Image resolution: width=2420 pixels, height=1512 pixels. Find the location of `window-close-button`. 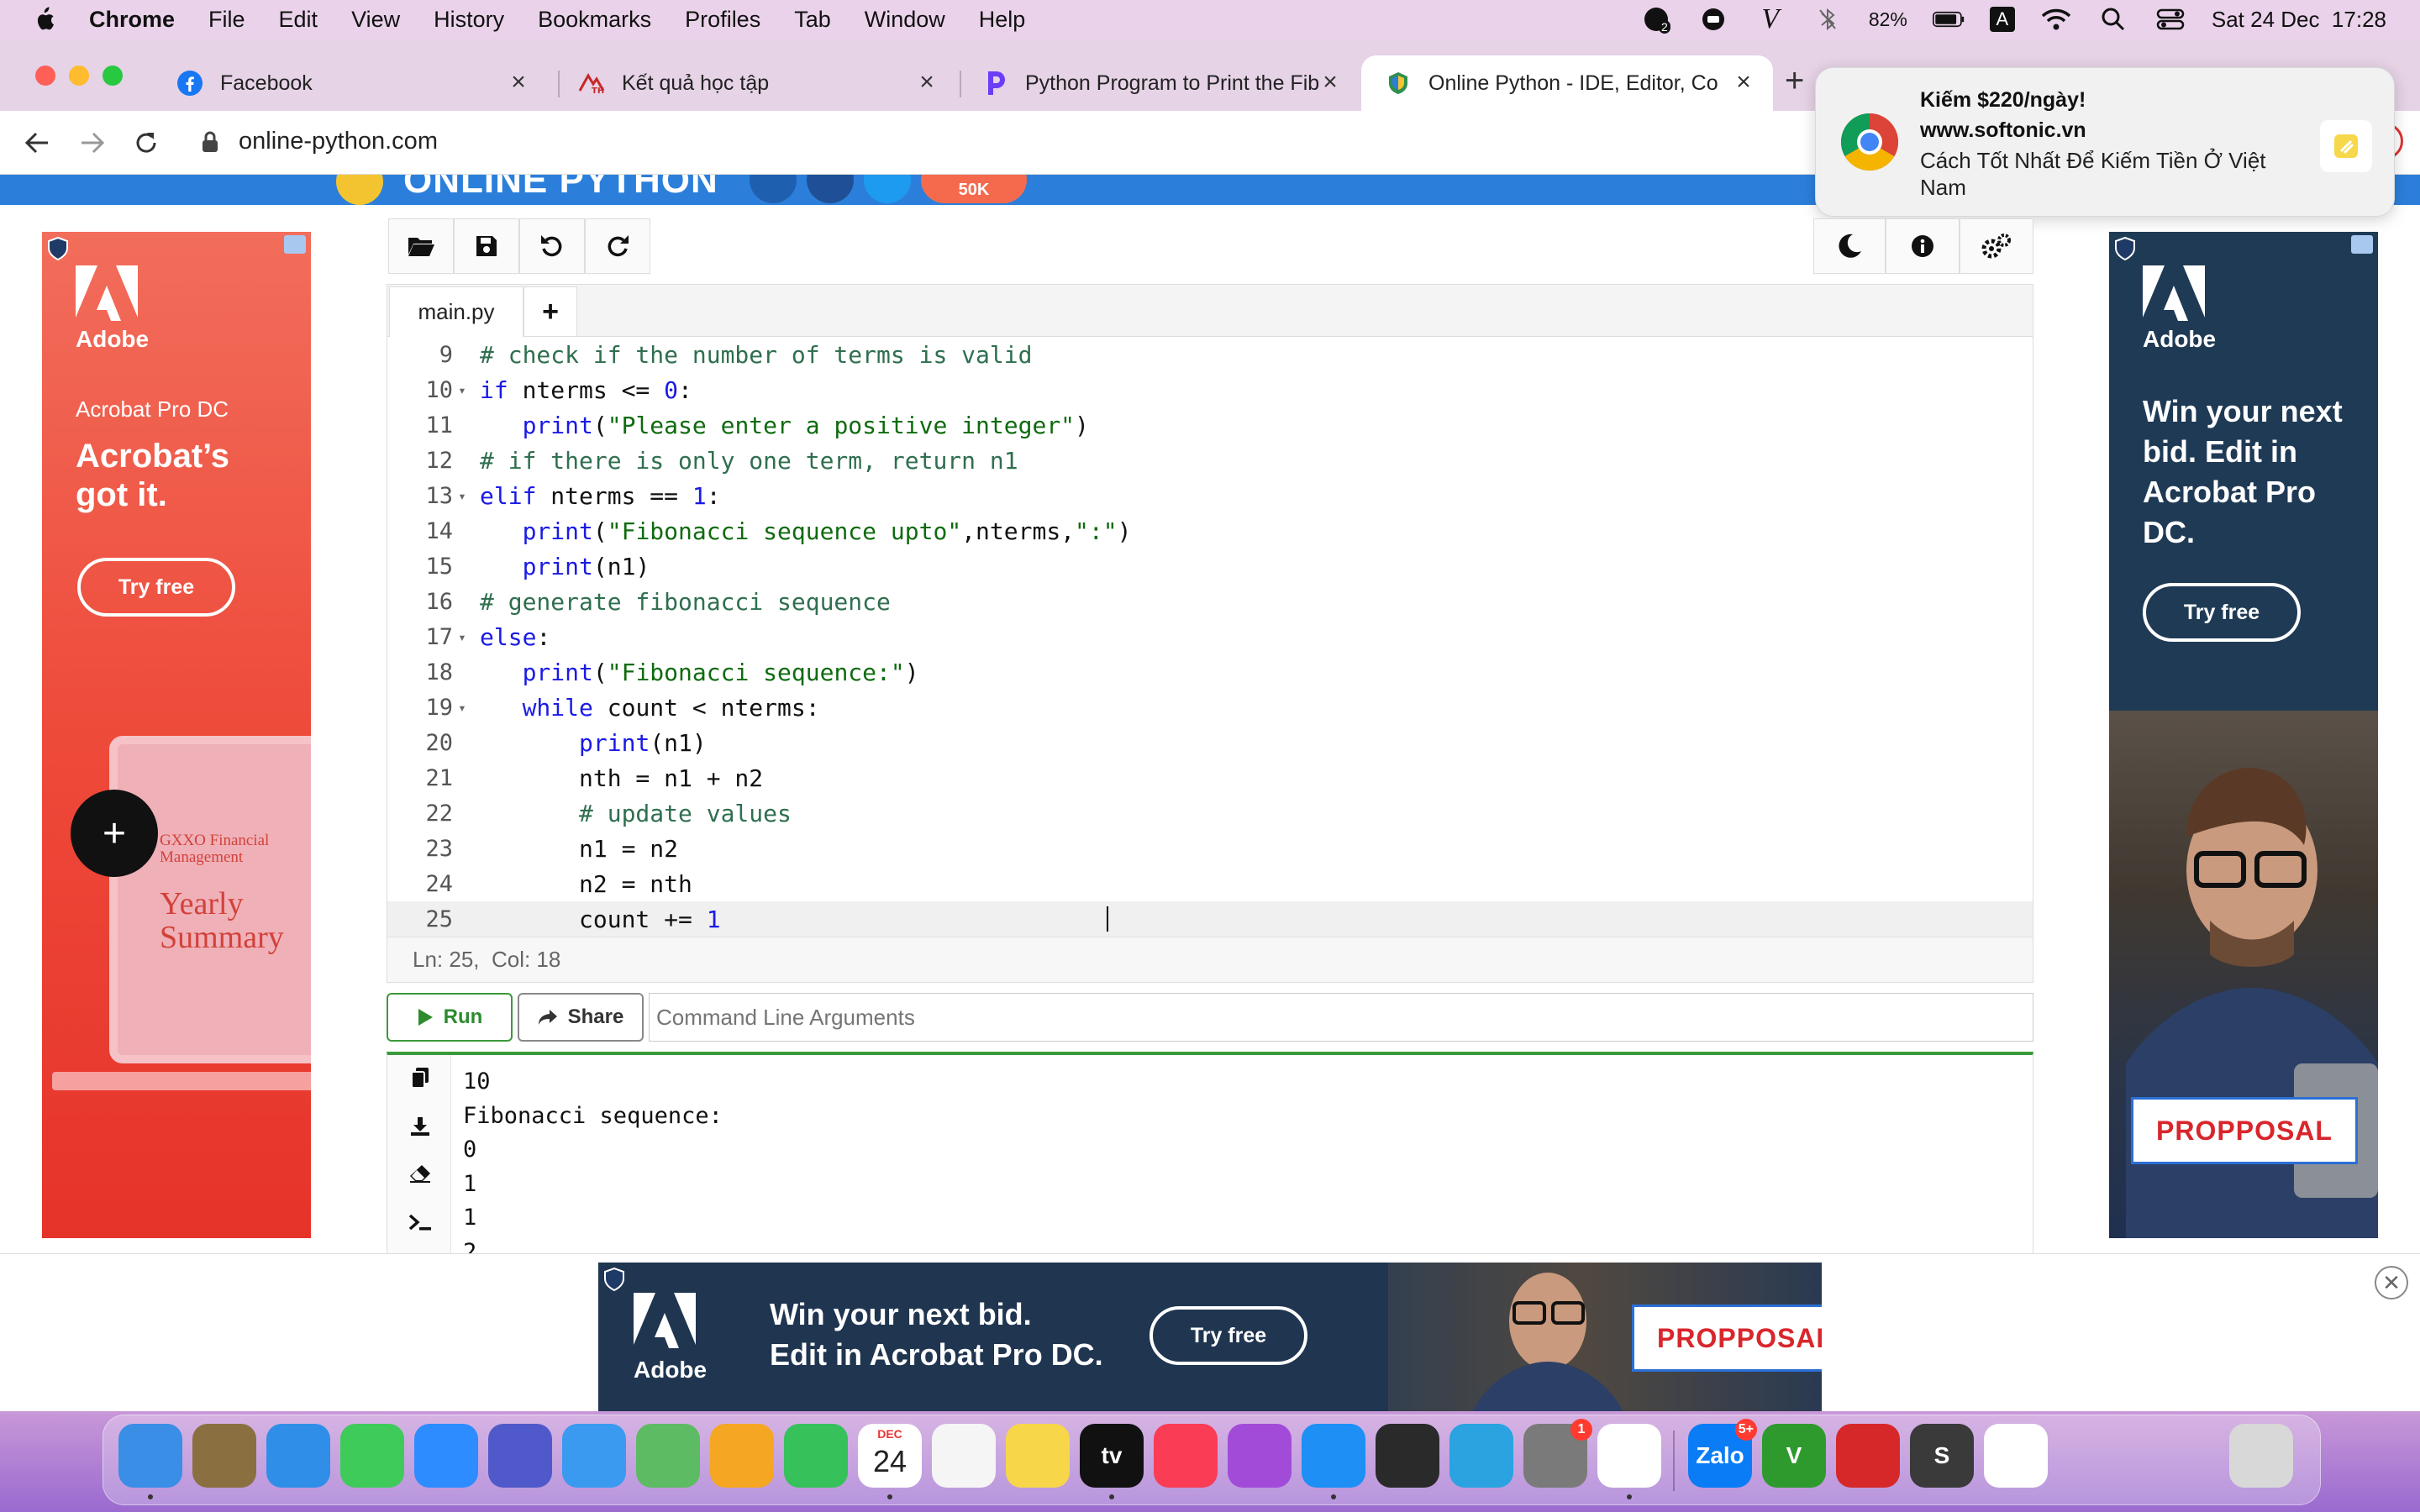

window-close-button is located at coordinates (45, 76).